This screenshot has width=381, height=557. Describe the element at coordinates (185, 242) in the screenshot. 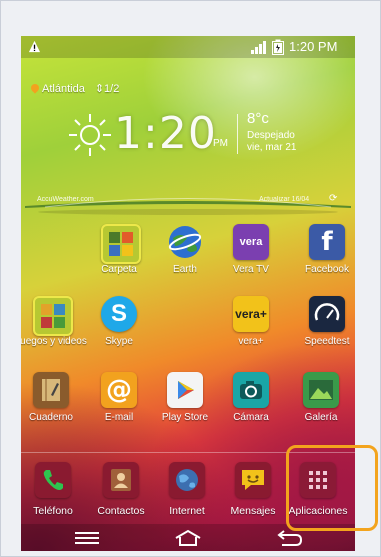

I see `earth-icon` at that location.